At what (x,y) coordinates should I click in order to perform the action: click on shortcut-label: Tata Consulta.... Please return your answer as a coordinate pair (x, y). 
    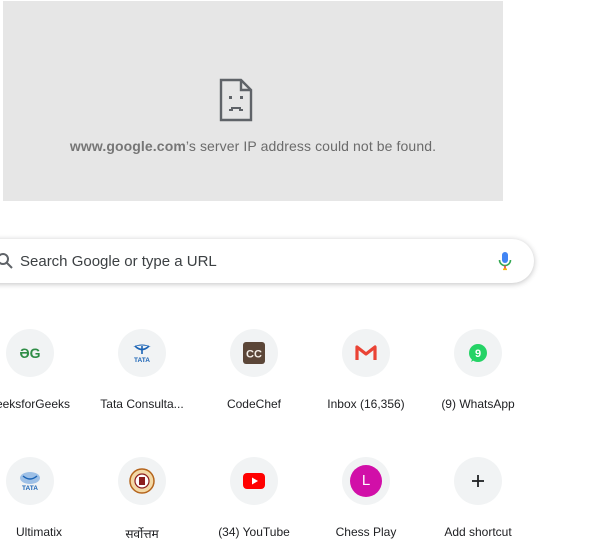
    Looking at the image, I should click on (142, 404).